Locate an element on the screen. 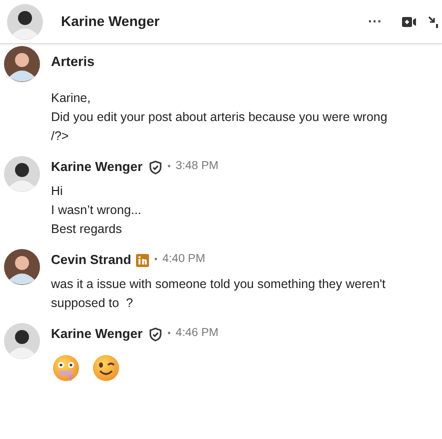 This screenshot has width=442, height=439. sender-name: Cevin Strand is located at coordinates (91, 260).